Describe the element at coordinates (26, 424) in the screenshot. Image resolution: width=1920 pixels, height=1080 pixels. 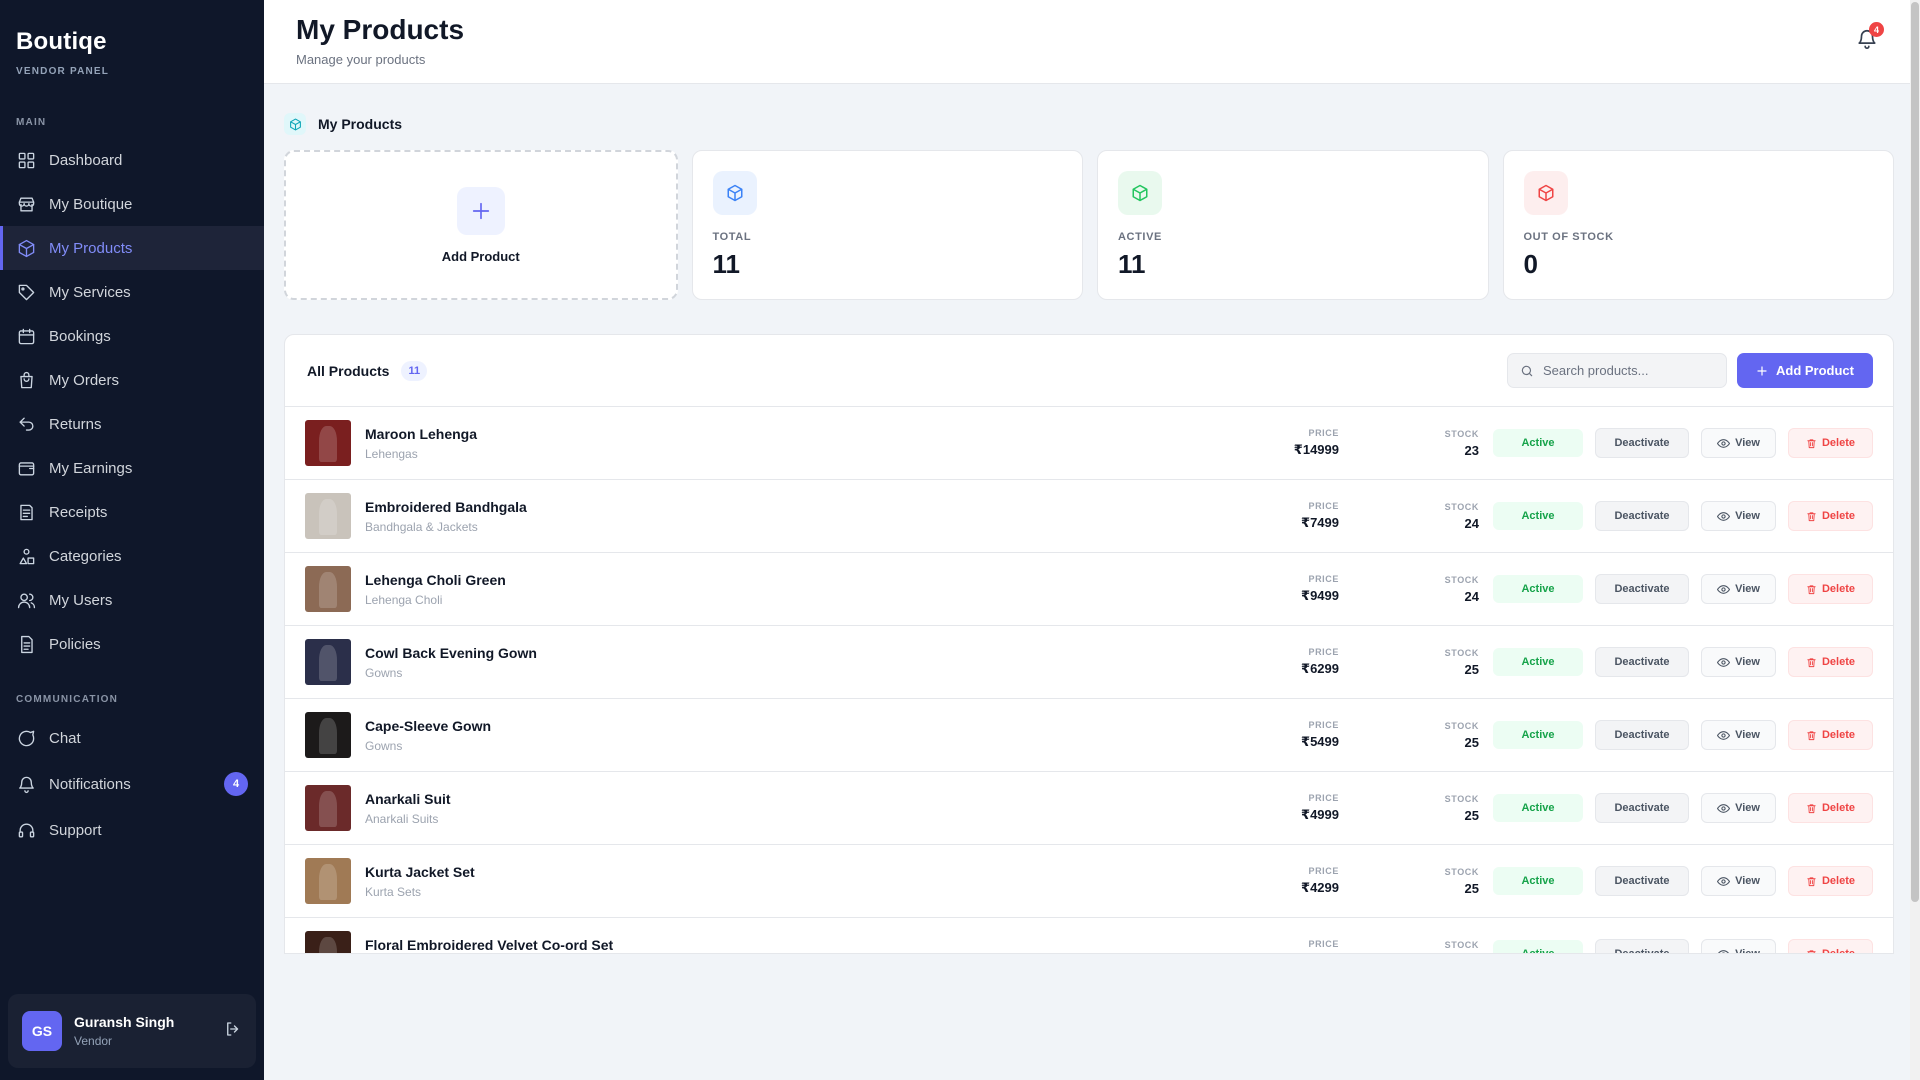
I see `return-icon` at that location.